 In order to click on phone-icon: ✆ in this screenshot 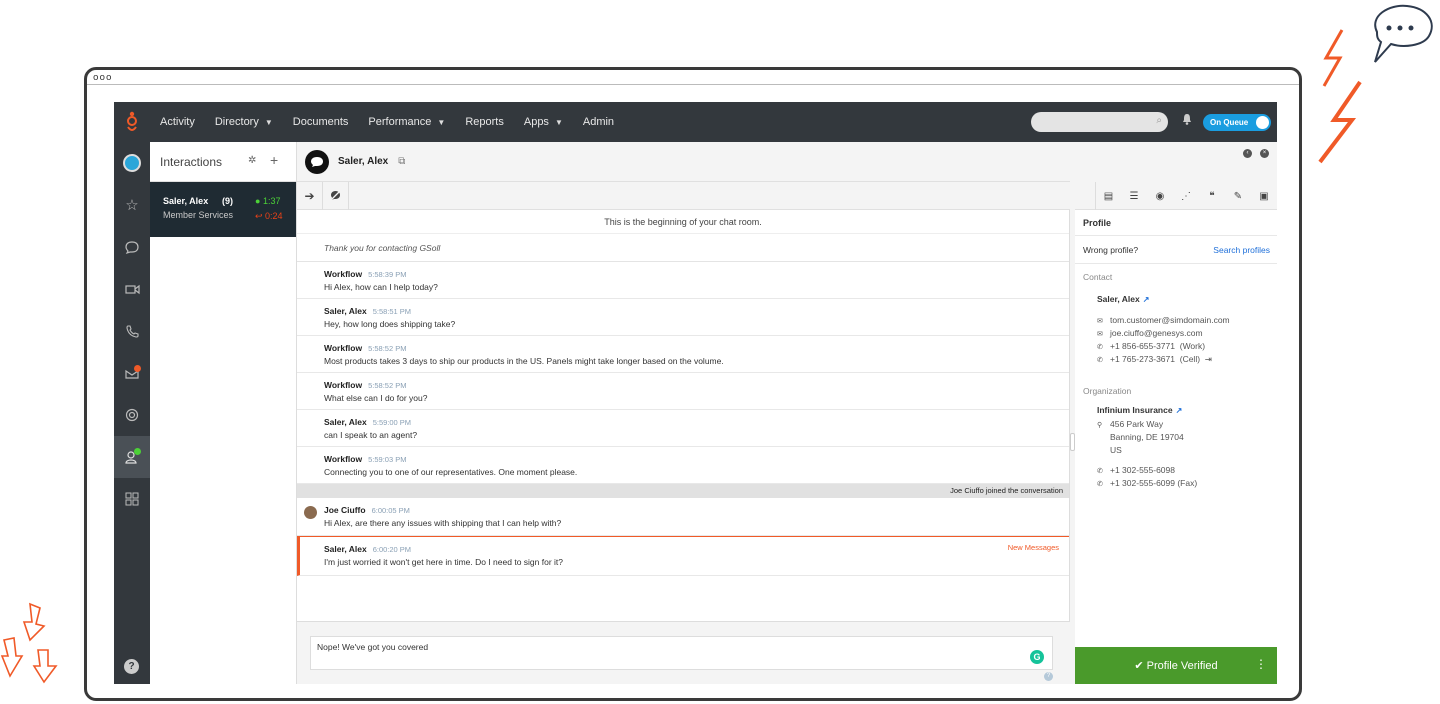, I will do `click(1100, 360)`.